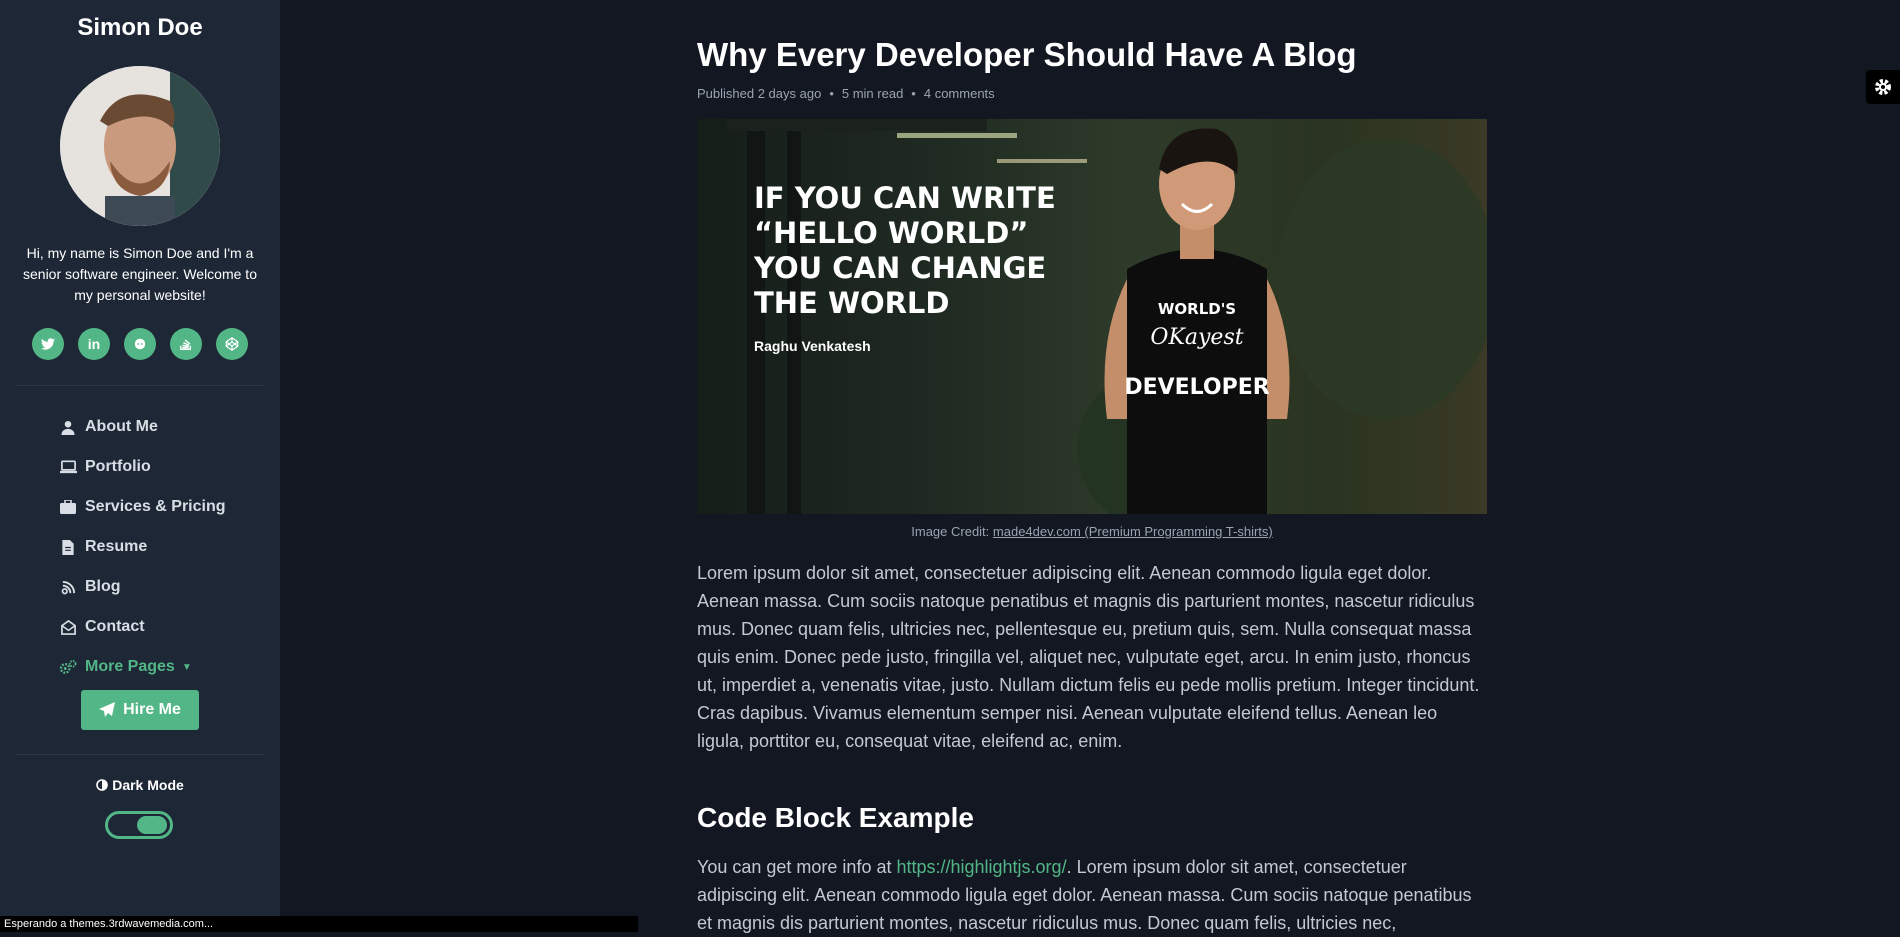 Image resolution: width=1900 pixels, height=937 pixels. I want to click on nav-label: More Pages, so click(130, 666).